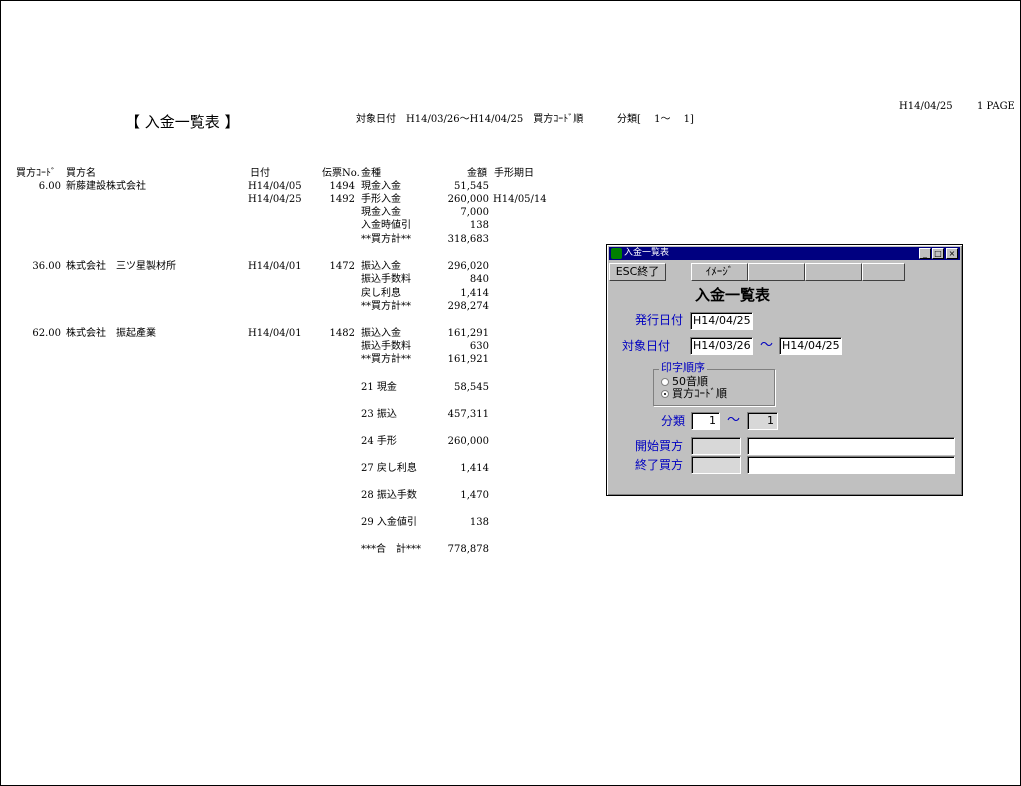  Describe the element at coordinates (851, 446) in the screenshot. I see `start-buyer-name-field` at that location.